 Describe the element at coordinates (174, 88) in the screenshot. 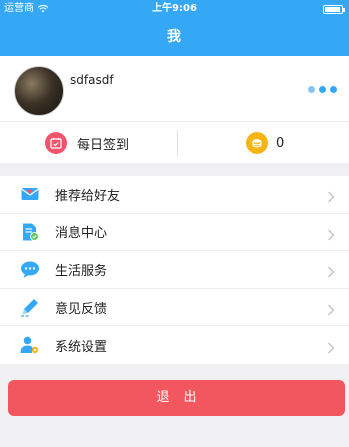

I see `profile-section: sdfasdf` at that location.